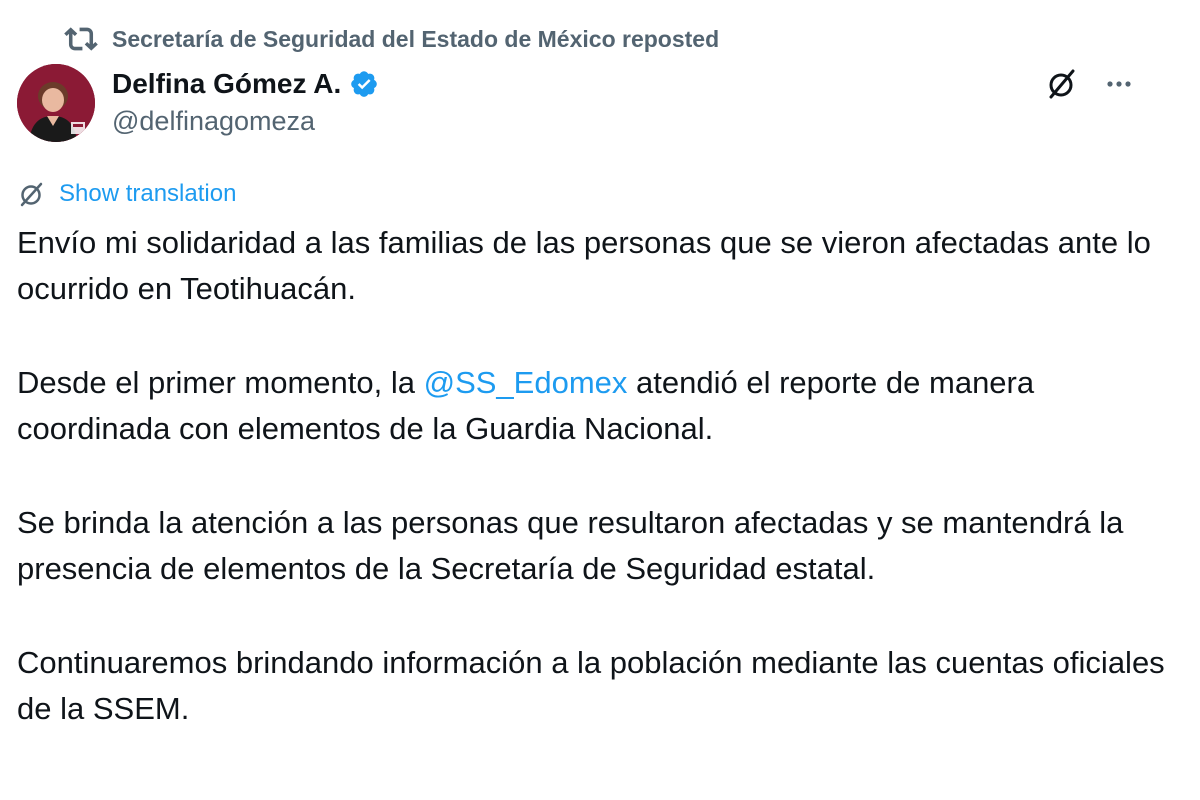 This screenshot has width=1200, height=800. Describe the element at coordinates (245, 121) in the screenshot. I see `author-handle: @delfinagomeza` at that location.